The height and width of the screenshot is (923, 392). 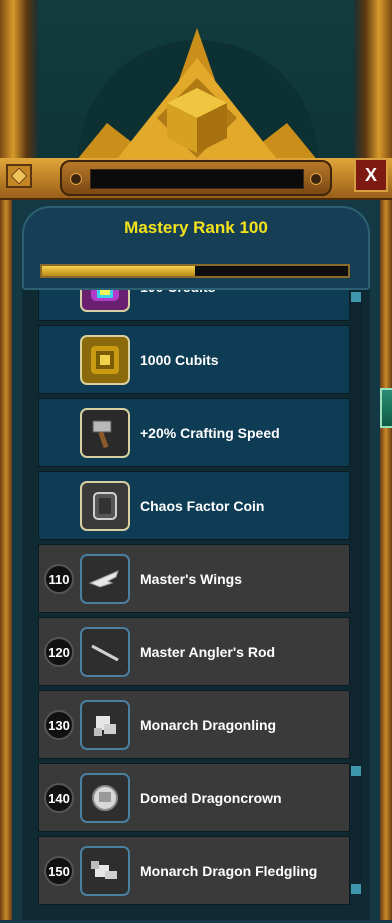 What do you see at coordinates (386, 408) in the screenshot?
I see `side-tab` at bounding box center [386, 408].